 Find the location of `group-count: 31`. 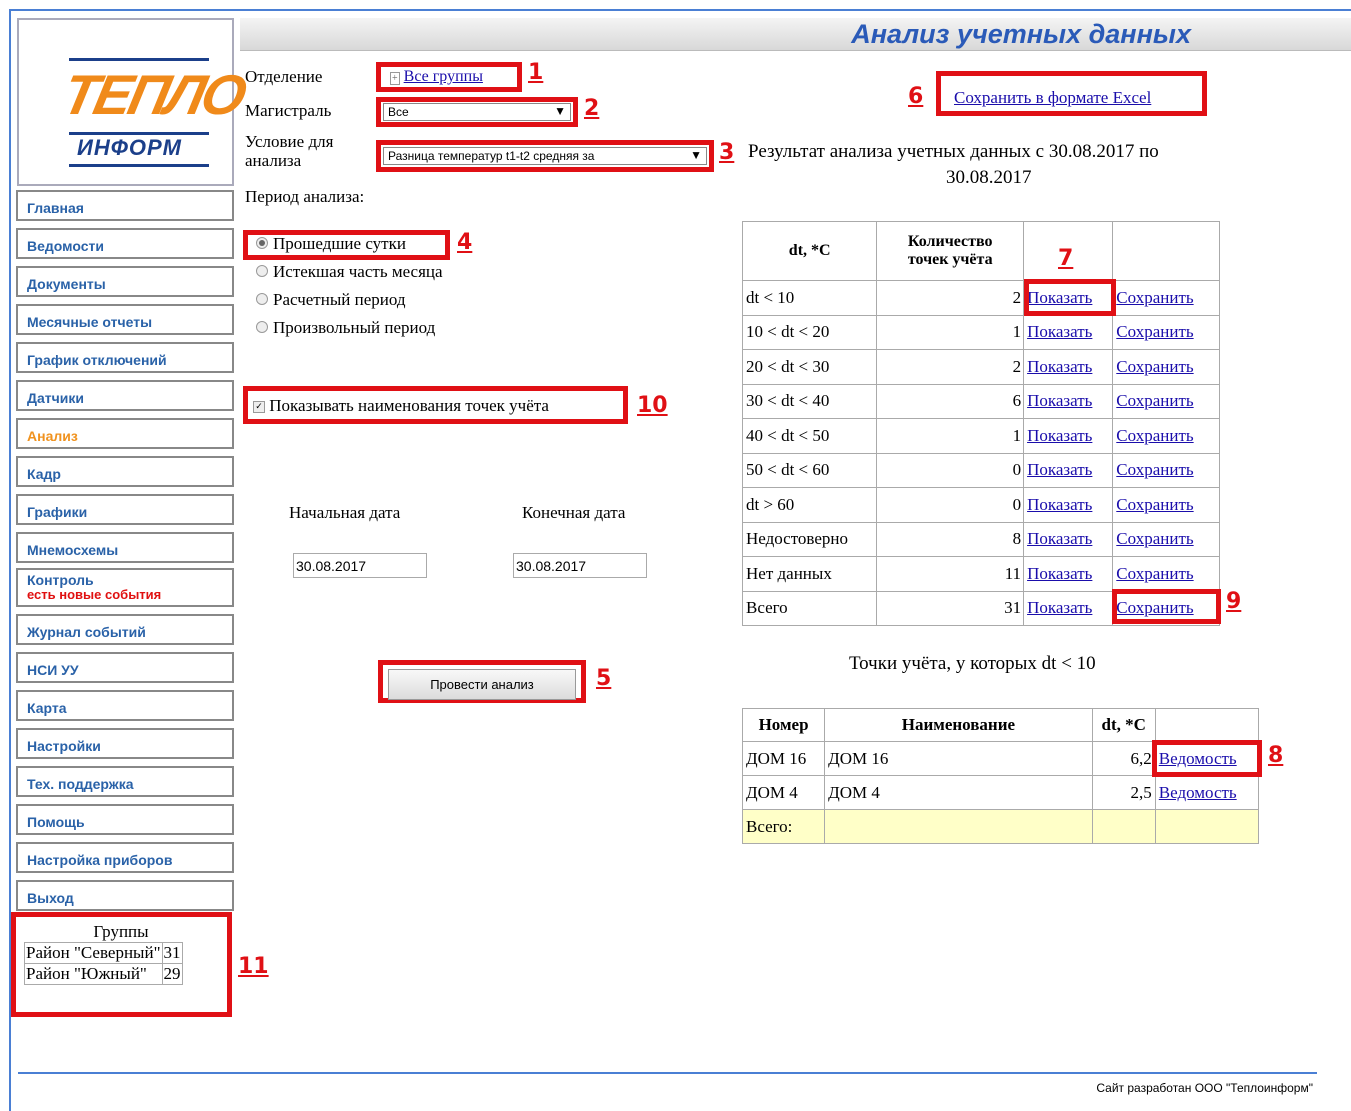

group-count: 31 is located at coordinates (172, 953).